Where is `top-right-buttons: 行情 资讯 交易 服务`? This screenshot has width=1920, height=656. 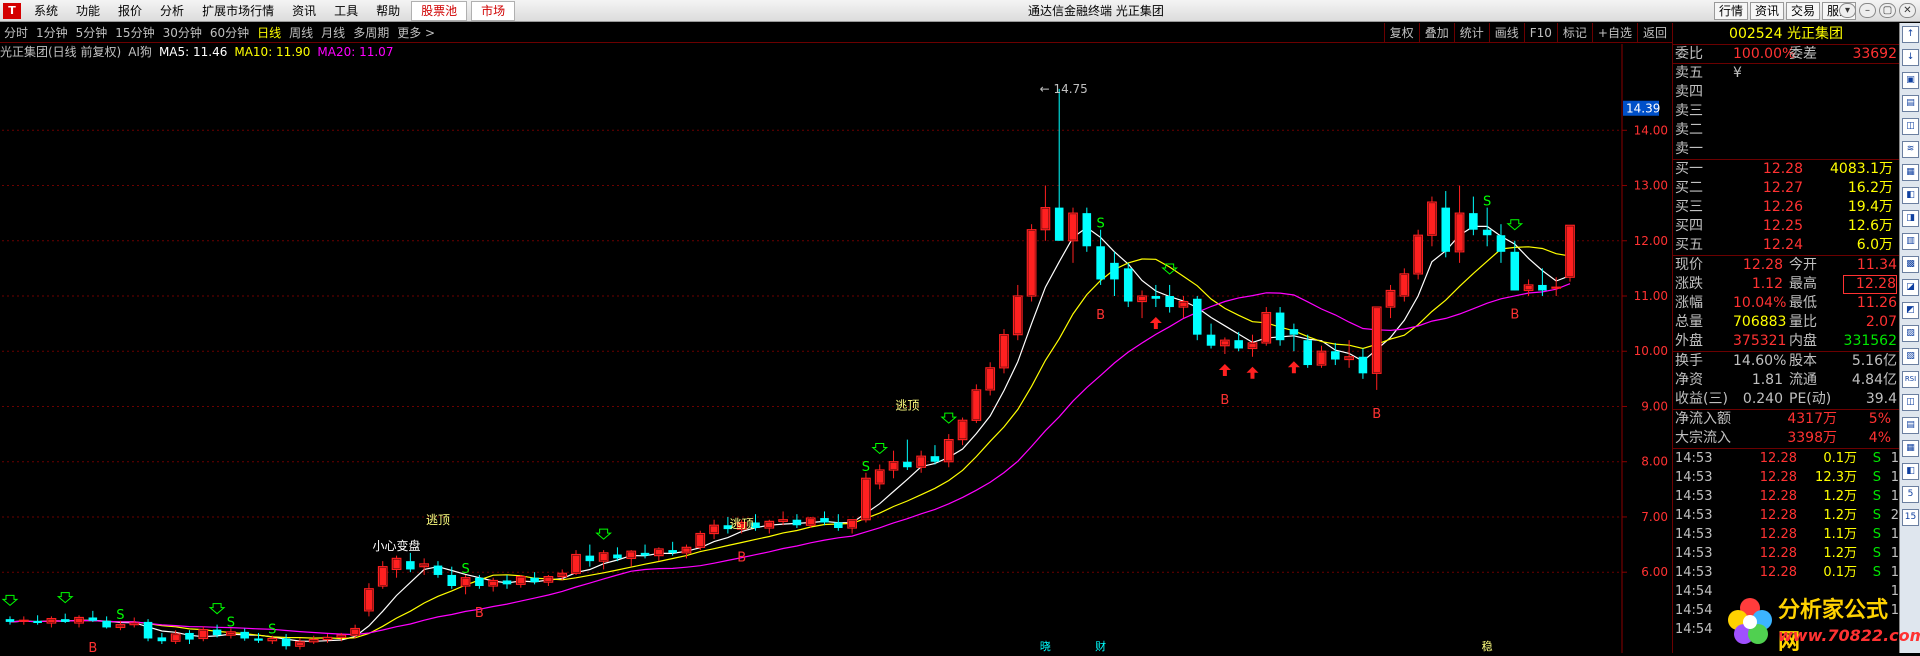
top-right-buttons: 行情 资讯 交易 服务 is located at coordinates (1784, 11).